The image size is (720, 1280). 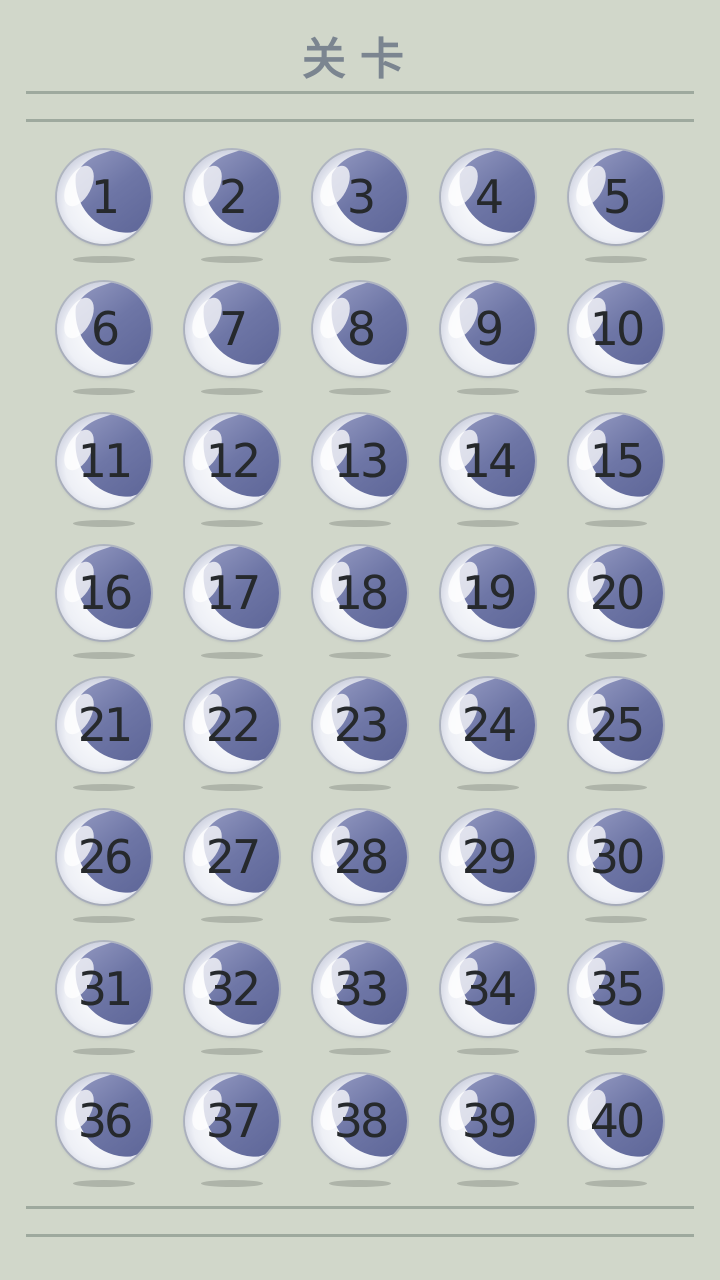 I want to click on level-button-1: 1, so click(x=119, y=216).